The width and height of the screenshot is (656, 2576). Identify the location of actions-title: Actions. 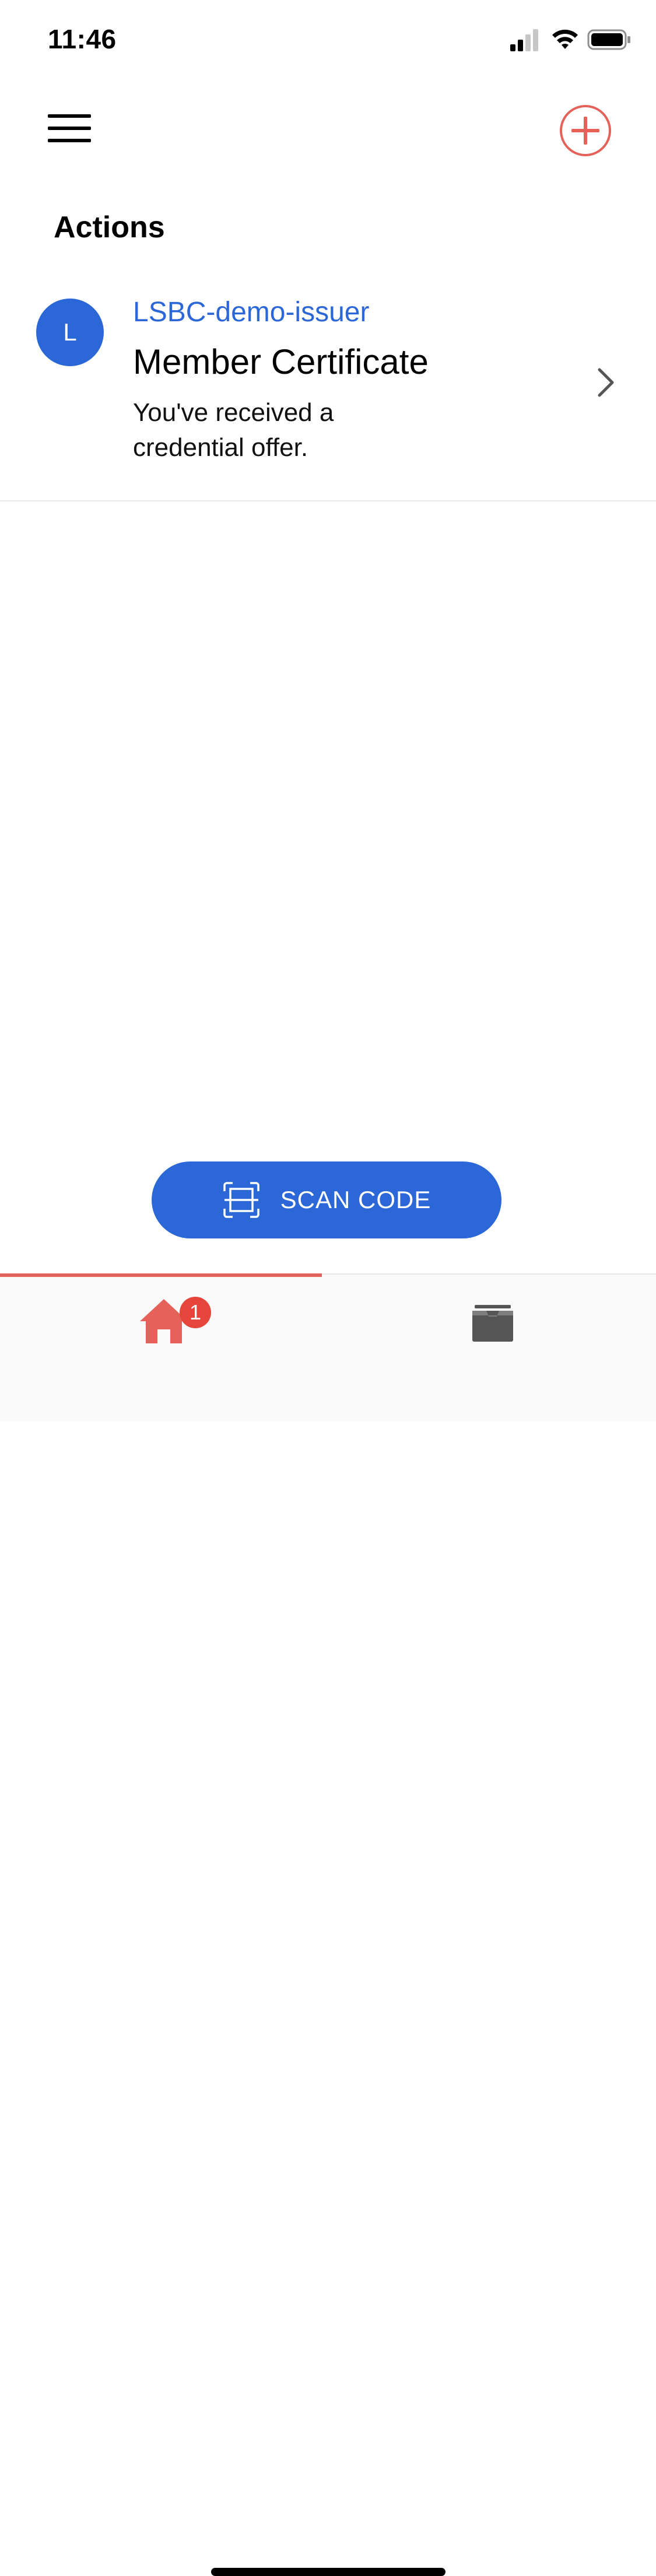
(109, 227).